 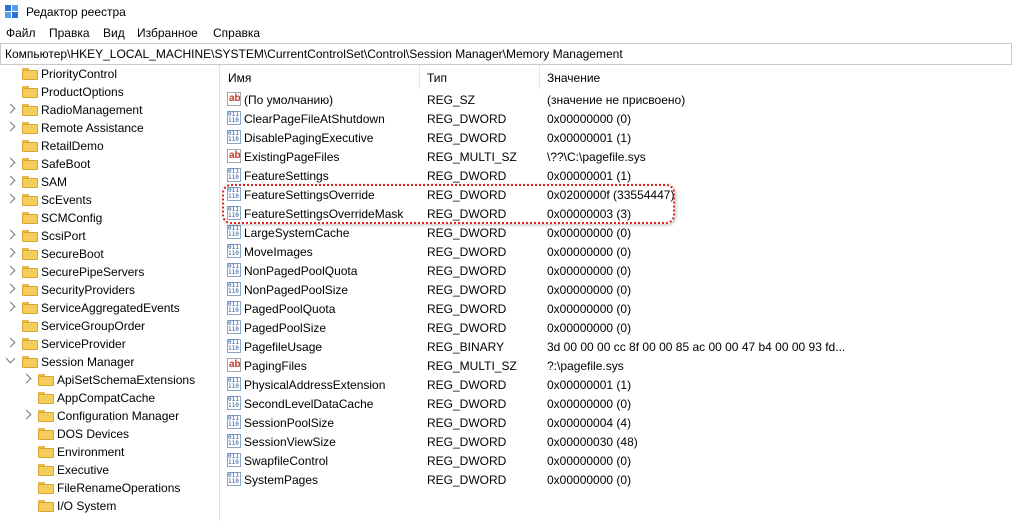 I want to click on tree-item: ScsiPort, so click(x=106, y=236).